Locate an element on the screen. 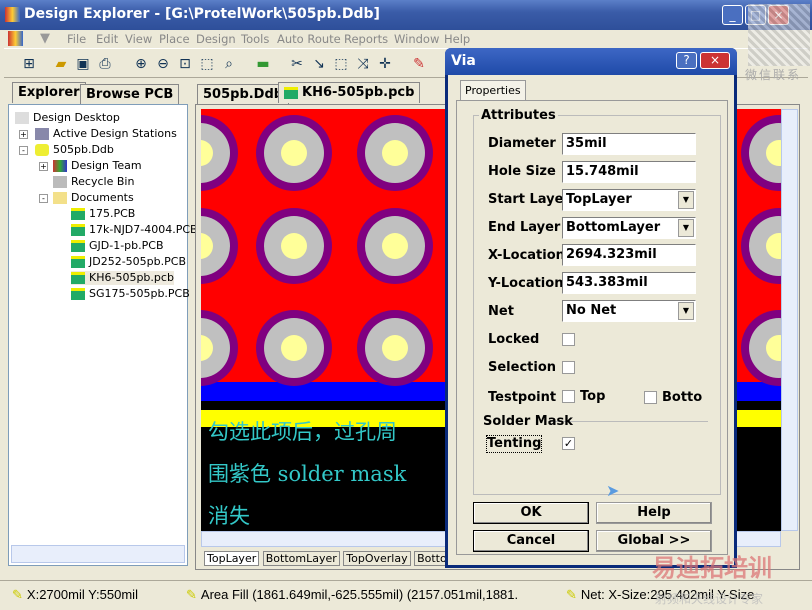 Image resolution: width=812 pixels, height=610 pixels. layer-tab-bottom: BottomLayer is located at coordinates (301, 558).